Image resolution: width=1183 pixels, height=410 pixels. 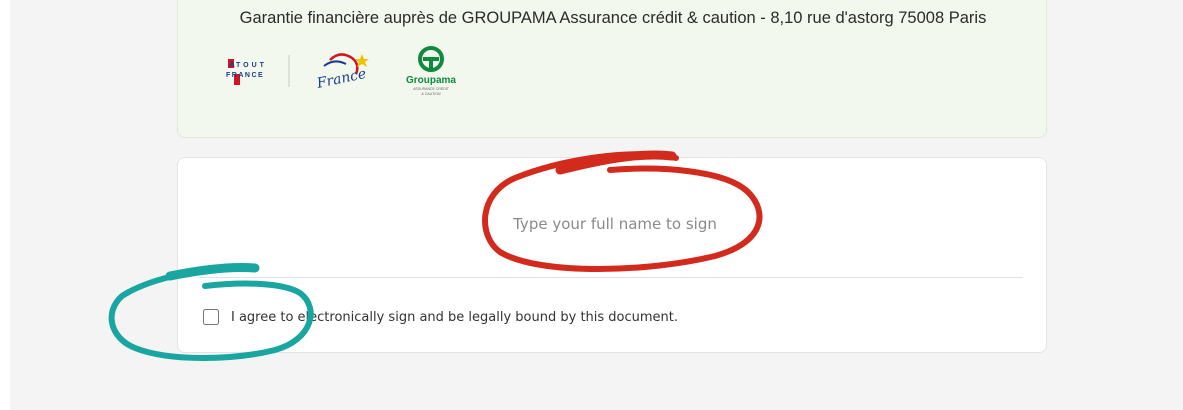 What do you see at coordinates (211, 317) in the screenshot?
I see `consent-checkbox` at bounding box center [211, 317].